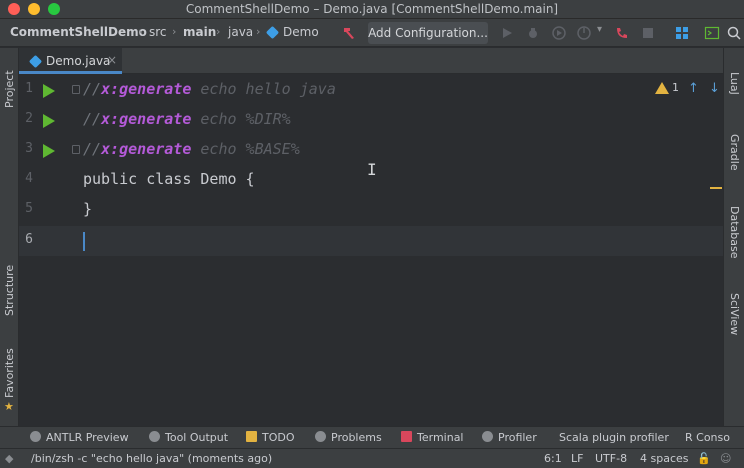 Image resolution: width=744 pixels, height=468 pixels. I want to click on code-text: public class Demo {, so click(169, 179).